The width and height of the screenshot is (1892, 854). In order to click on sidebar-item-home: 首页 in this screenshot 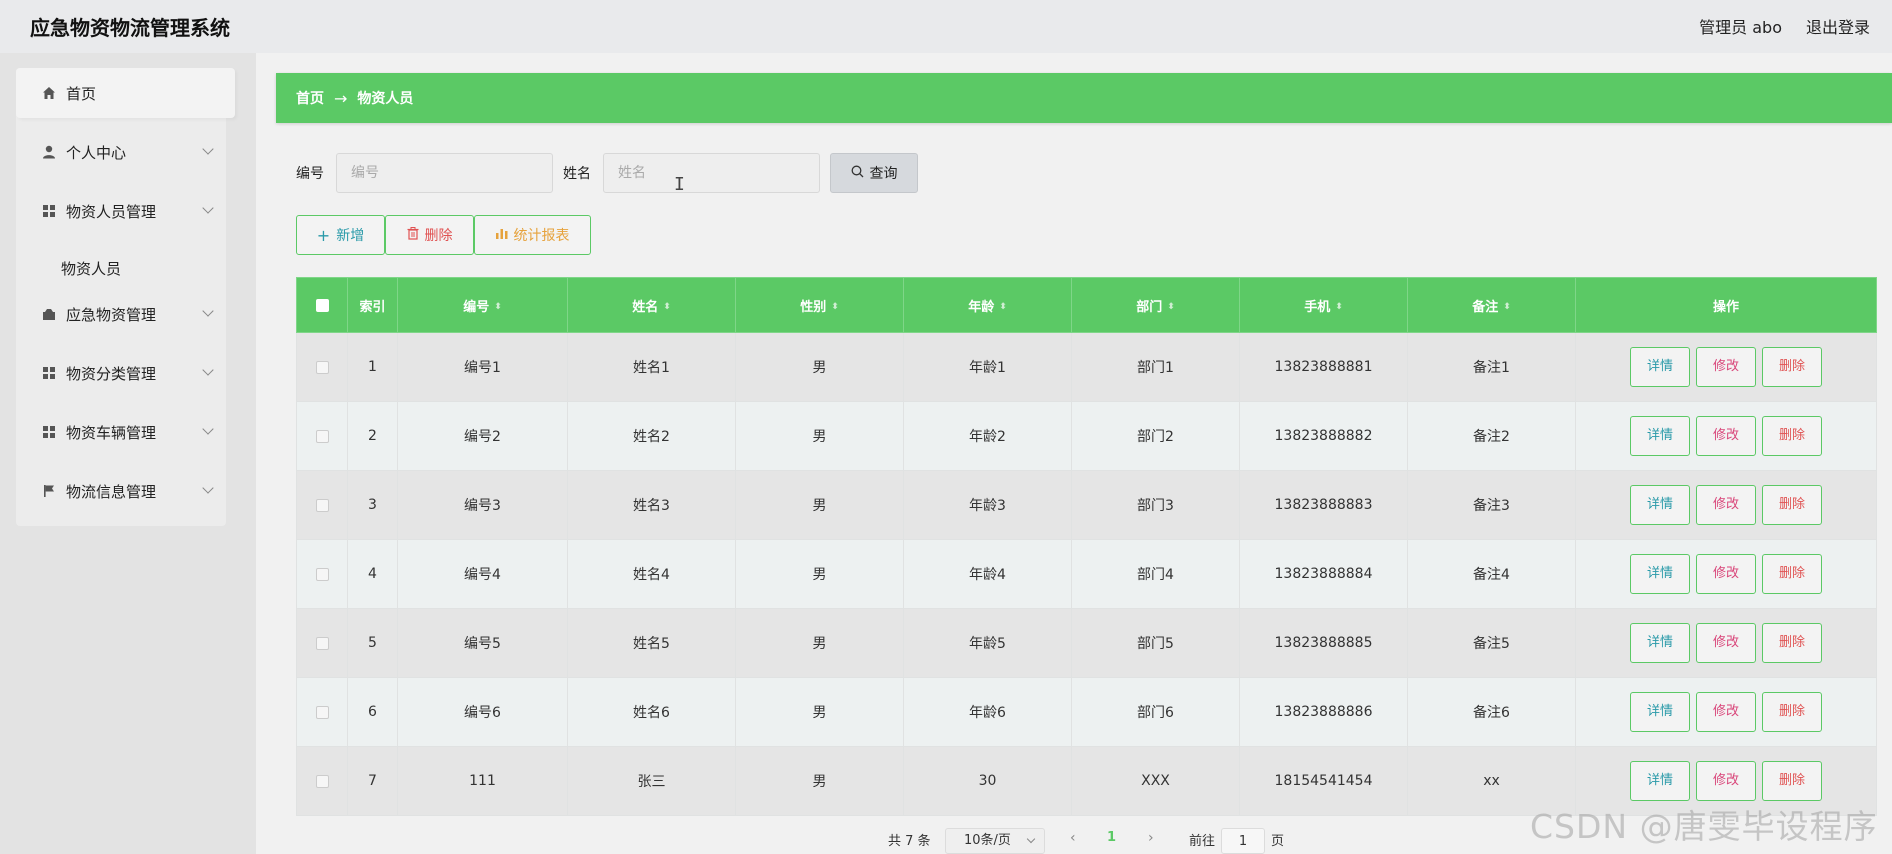, I will do `click(125, 93)`.